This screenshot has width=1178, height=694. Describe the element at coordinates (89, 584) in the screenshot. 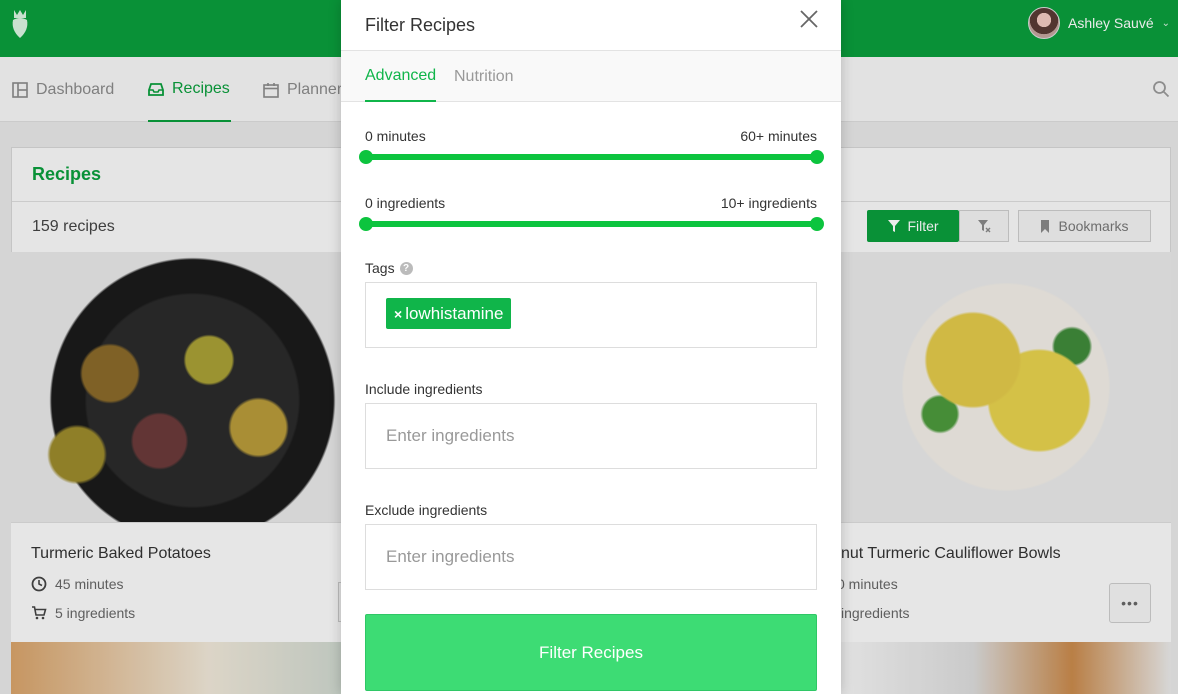

I see `recipe-time-text: 45 minutes` at that location.